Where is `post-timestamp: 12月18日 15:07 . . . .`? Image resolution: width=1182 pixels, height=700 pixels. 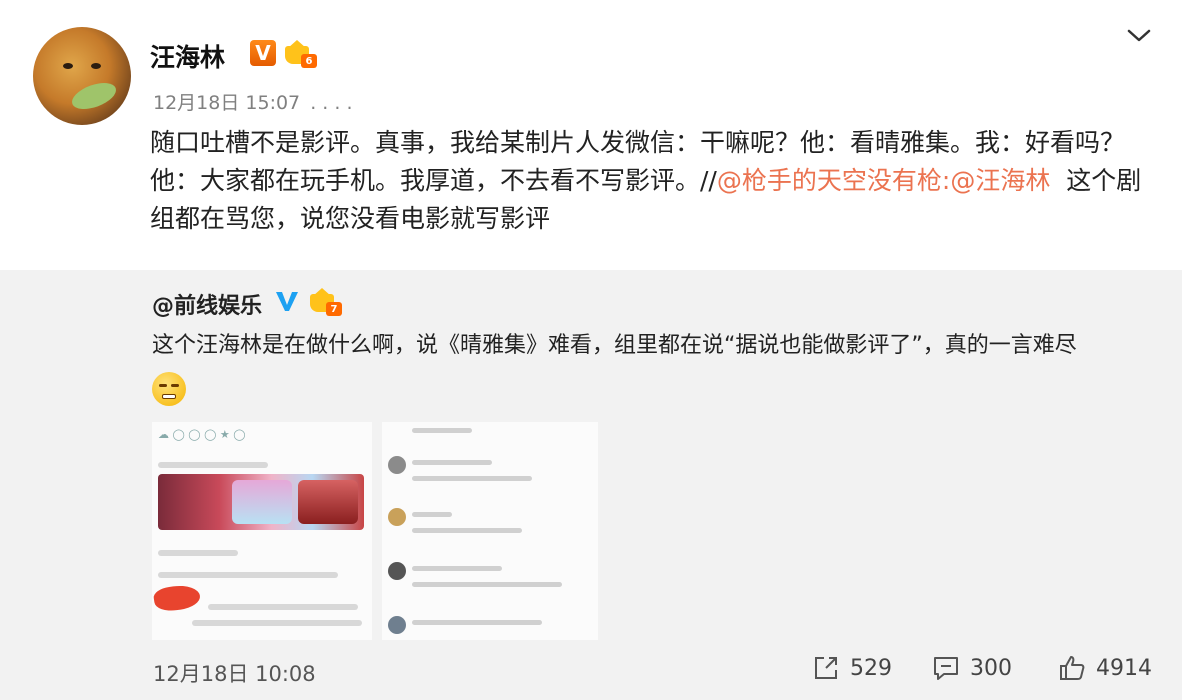
post-timestamp: 12月18日 15:07 . . . . is located at coordinates (252, 101).